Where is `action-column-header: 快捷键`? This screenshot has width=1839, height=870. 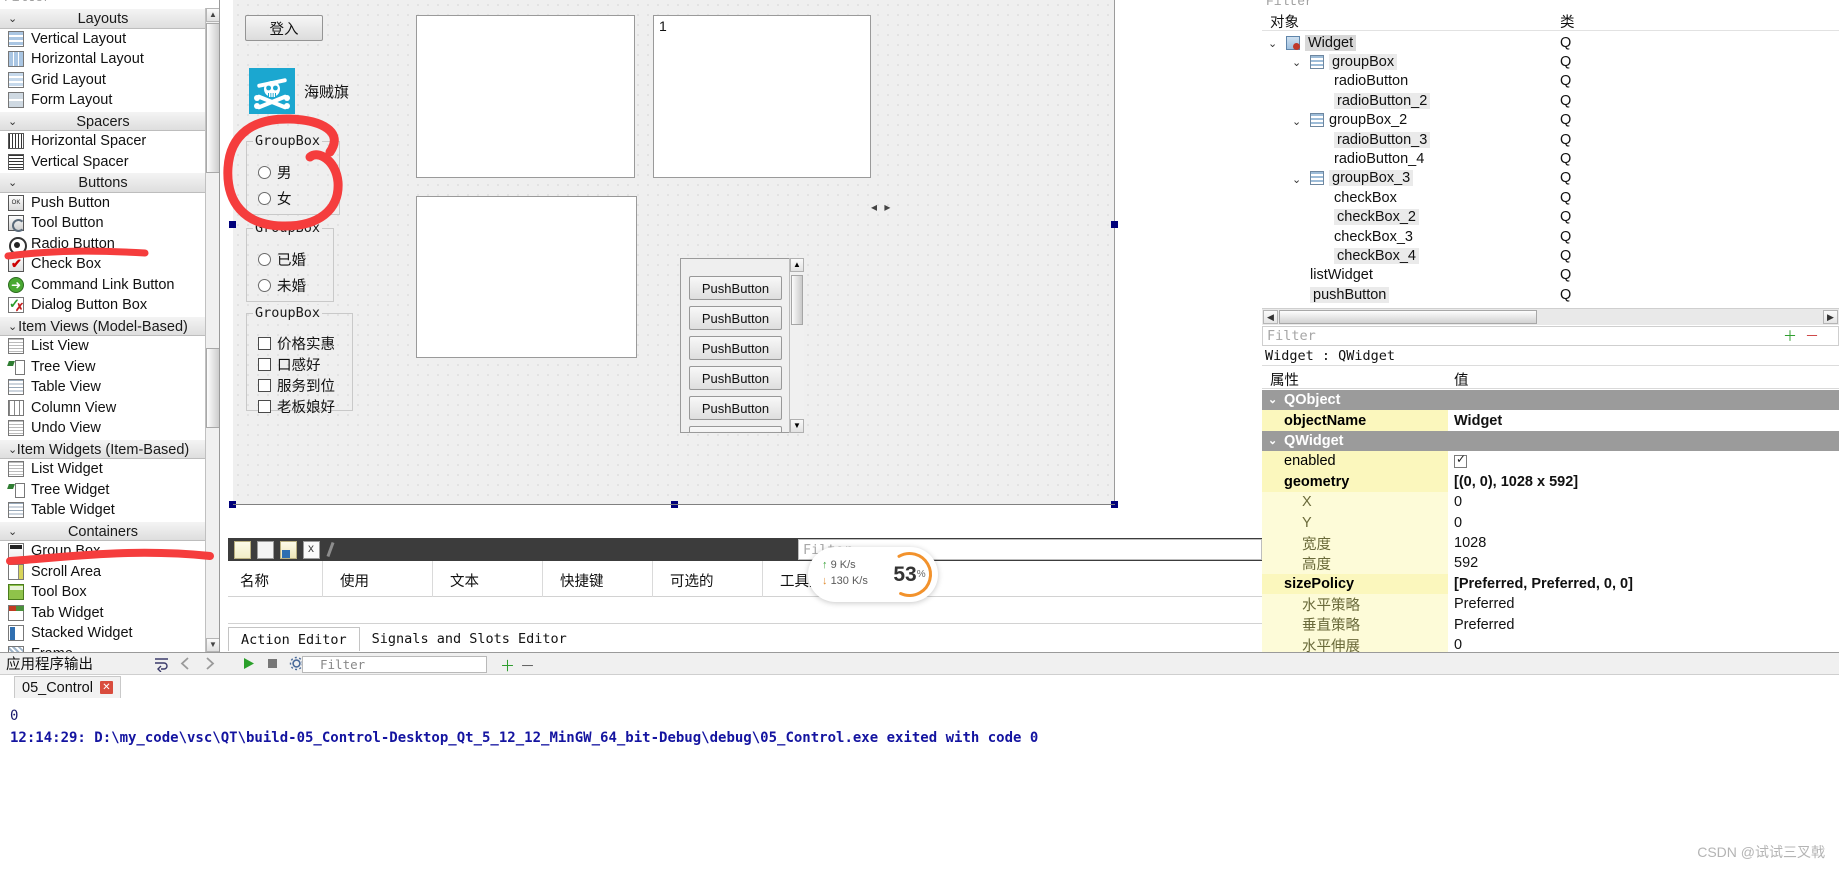
action-column-header: 快捷键 is located at coordinates (582, 580).